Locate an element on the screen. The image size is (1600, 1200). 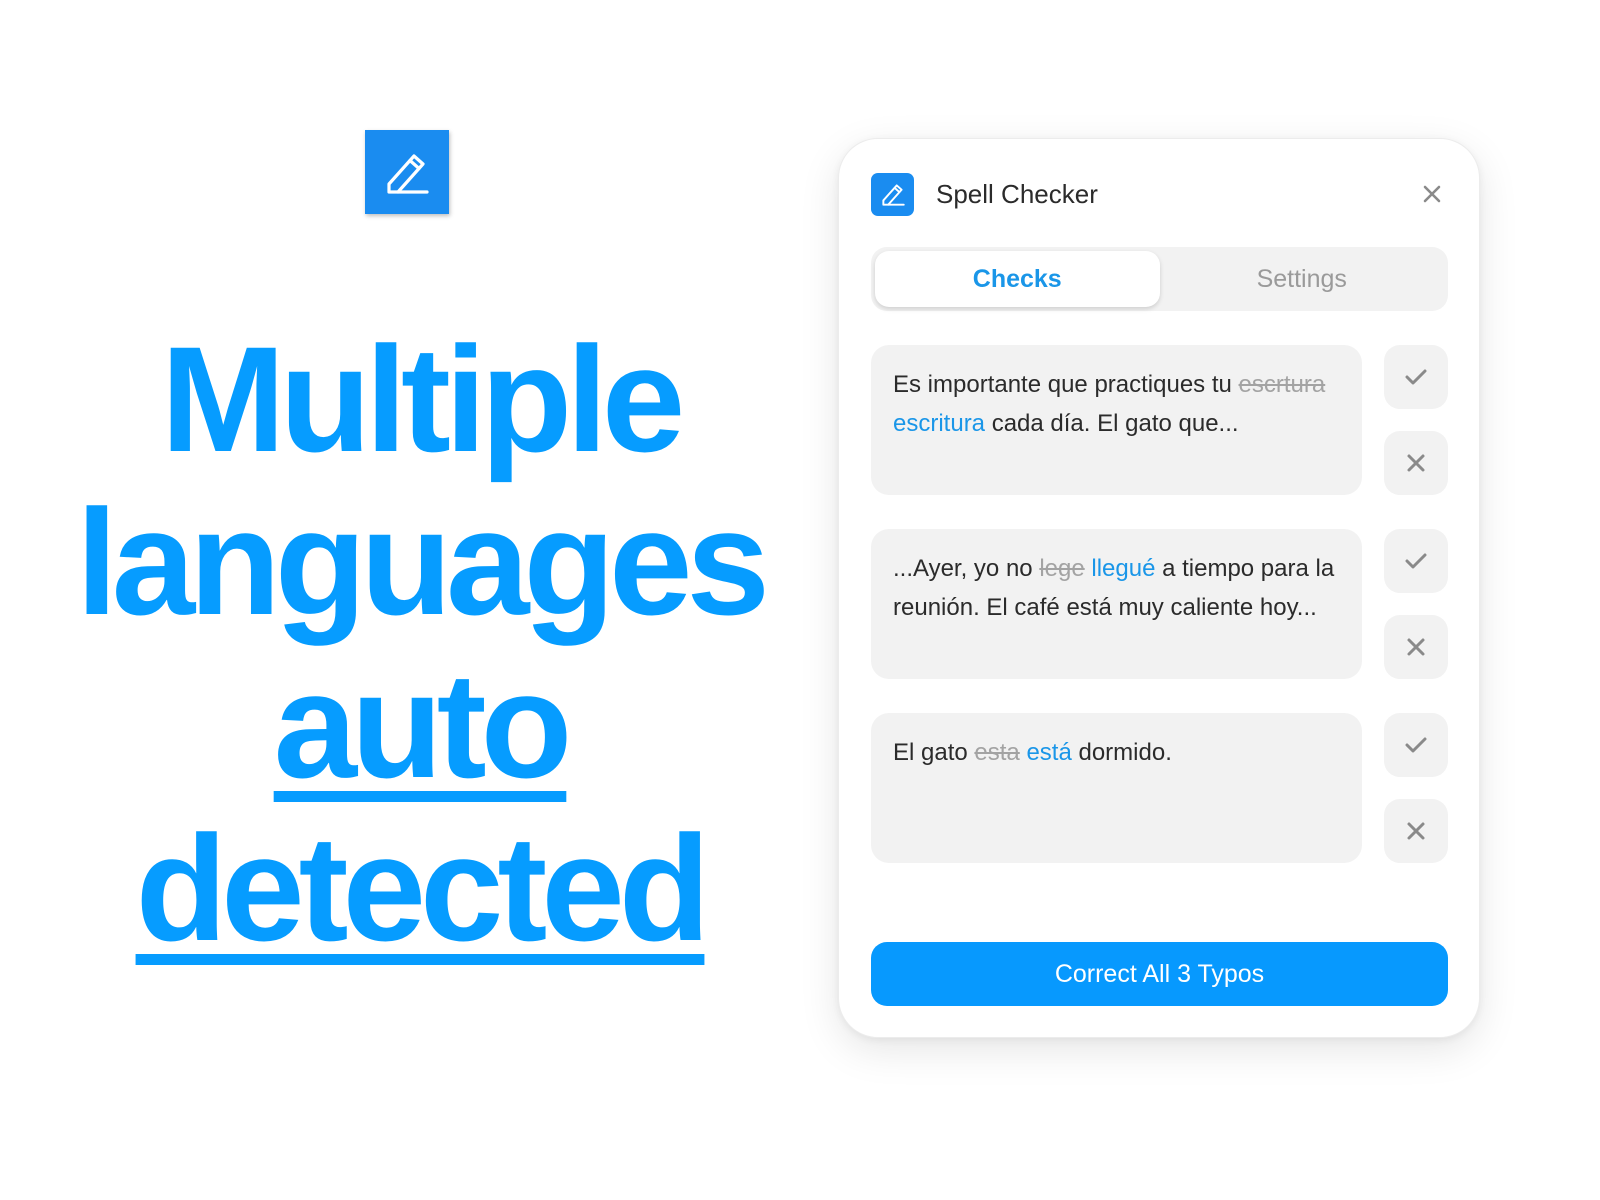
headline-line-3: auto is located at coordinates (423, 725).